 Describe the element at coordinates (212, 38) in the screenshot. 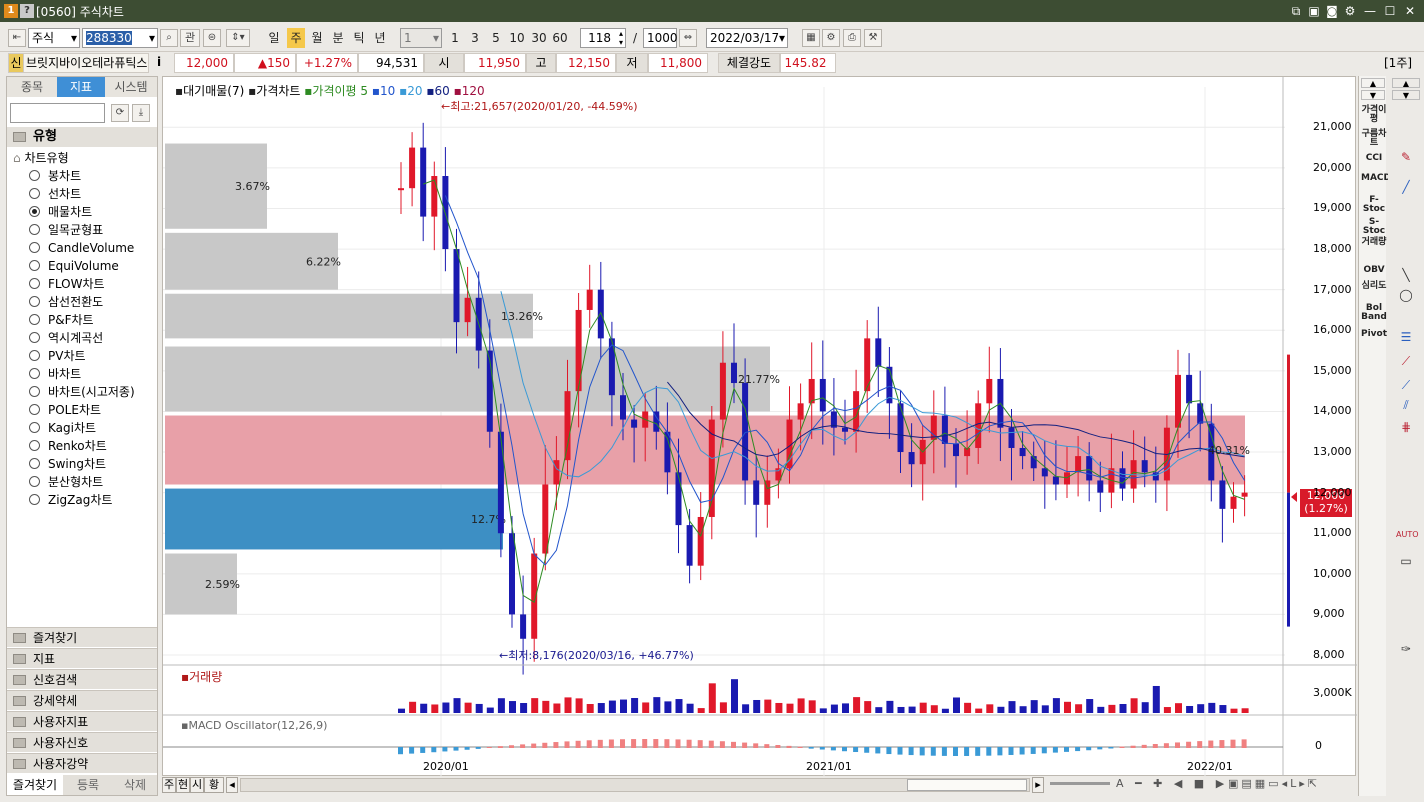

I see `link-toggle-icon: ⊜` at that location.